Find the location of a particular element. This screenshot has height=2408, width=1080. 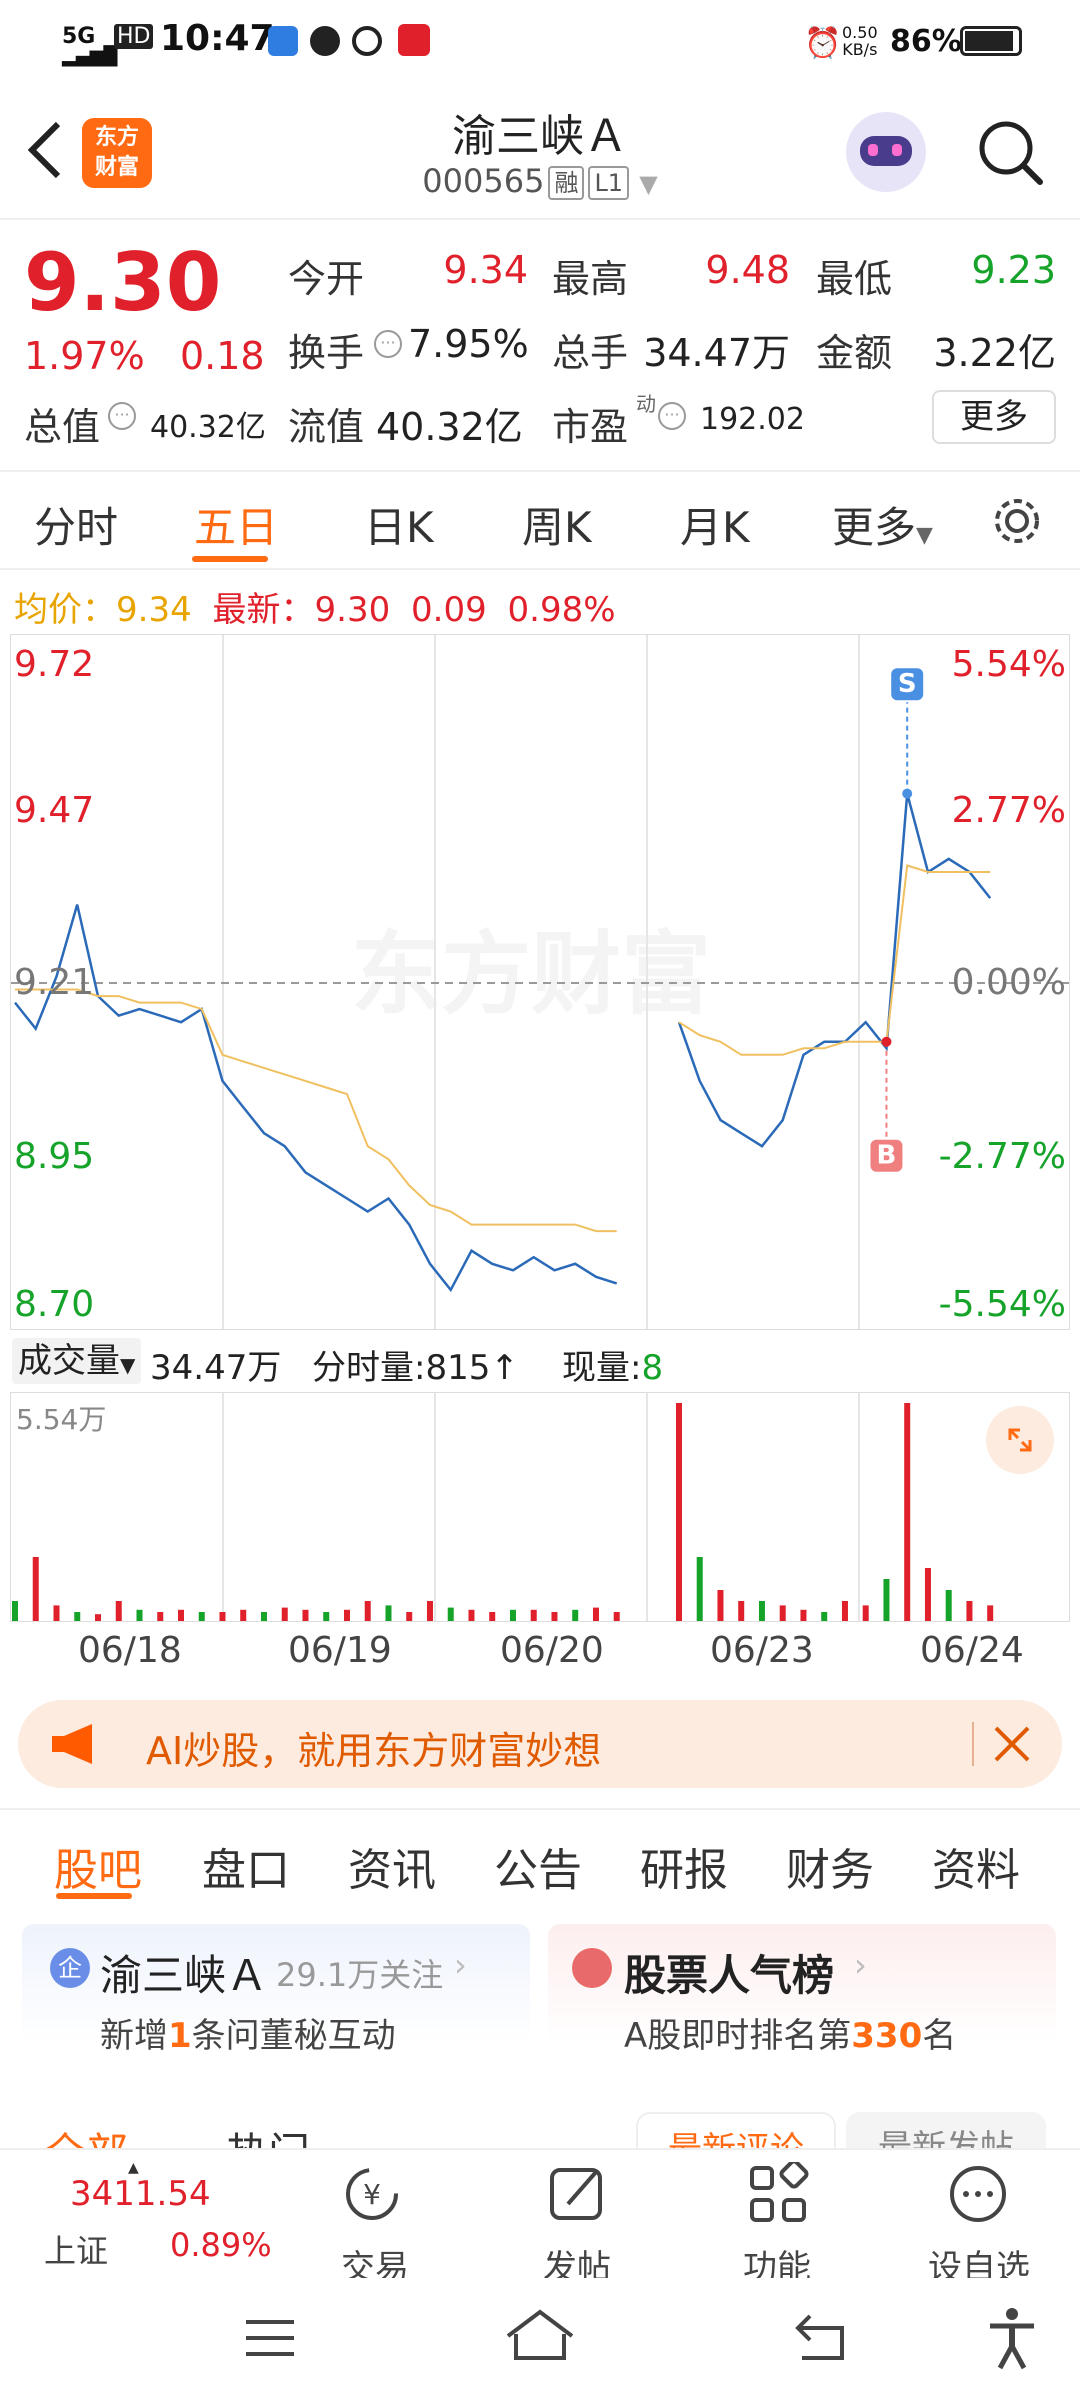

subtab-latest-post: 最新发帖 is located at coordinates (946, 2130).